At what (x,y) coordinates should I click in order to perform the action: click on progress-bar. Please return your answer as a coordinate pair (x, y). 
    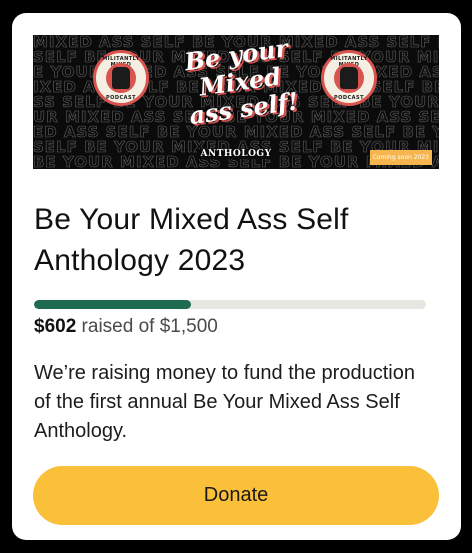
    Looking at the image, I should click on (230, 304).